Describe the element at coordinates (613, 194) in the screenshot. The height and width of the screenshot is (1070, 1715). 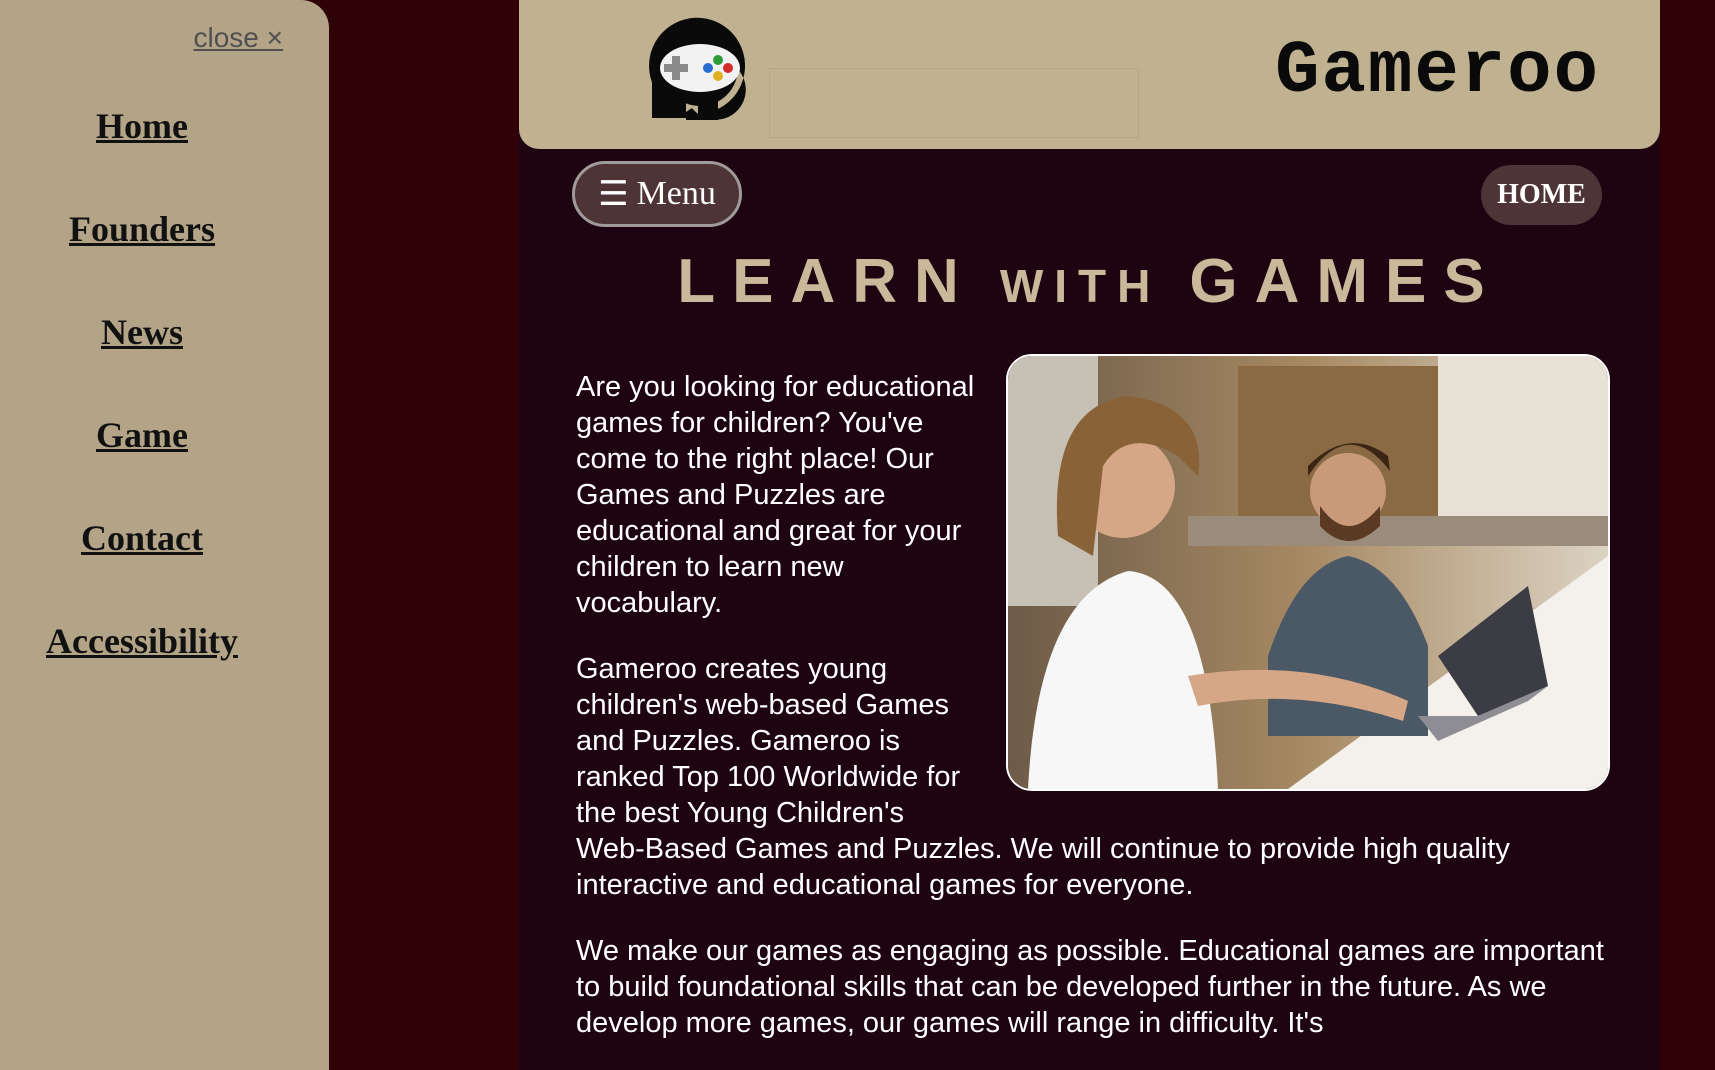
I see `hamburger-icon: ☰` at that location.